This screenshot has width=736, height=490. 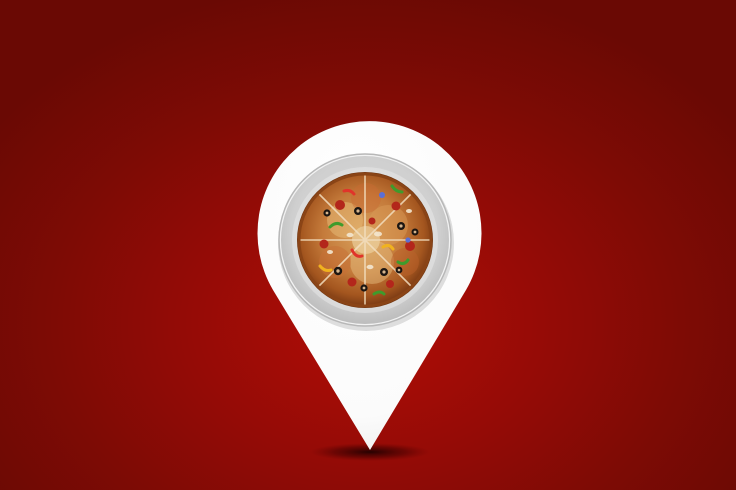 I want to click on pizza-icon, so click(x=365, y=240).